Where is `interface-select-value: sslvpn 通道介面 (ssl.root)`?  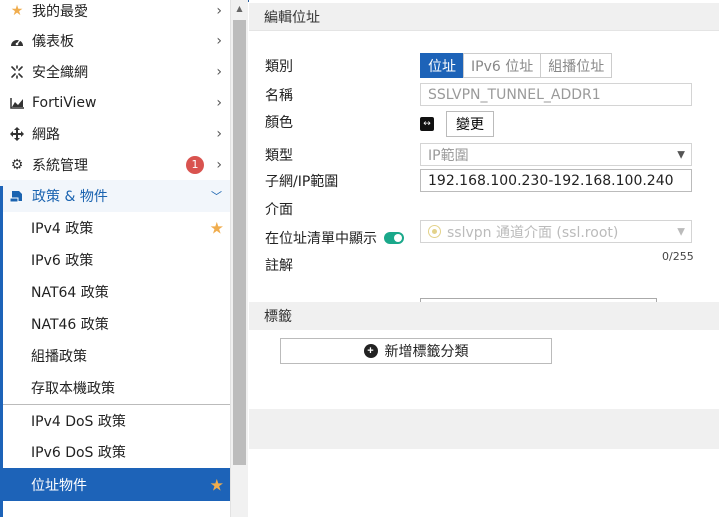 interface-select-value: sslvpn 通道介面 (ssl.root) is located at coordinates (533, 232).